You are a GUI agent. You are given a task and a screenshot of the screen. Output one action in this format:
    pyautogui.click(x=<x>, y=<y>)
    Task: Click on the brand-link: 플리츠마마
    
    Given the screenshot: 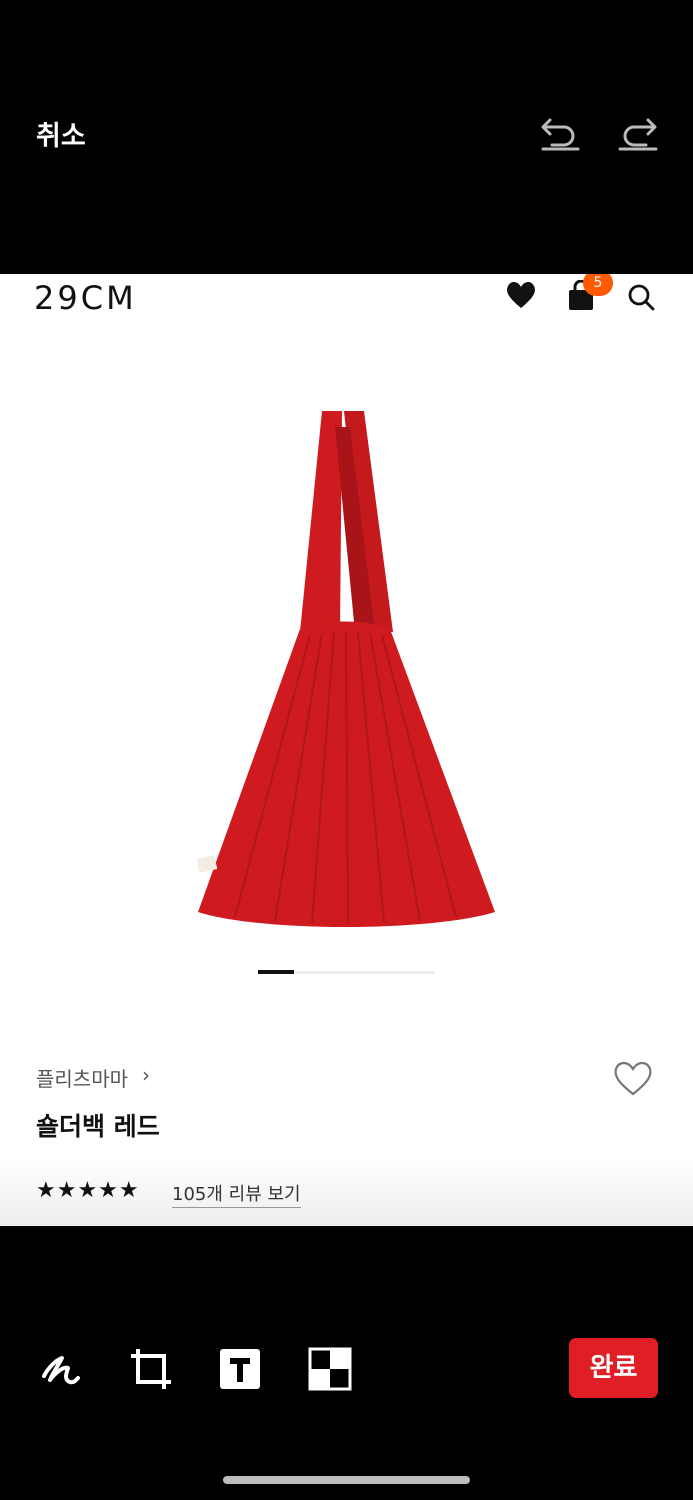 What is the action you would take?
    pyautogui.click(x=82, y=1077)
    